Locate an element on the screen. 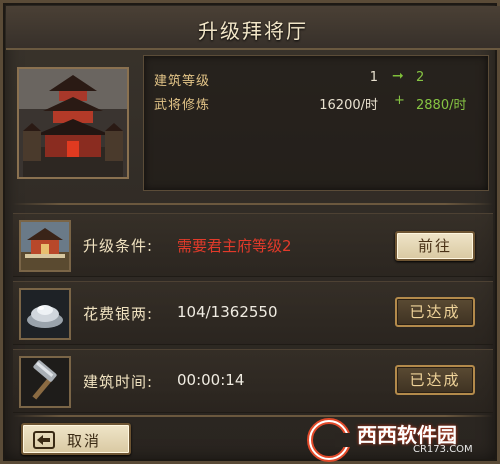  silver-ingot-icon is located at coordinates (45, 314).